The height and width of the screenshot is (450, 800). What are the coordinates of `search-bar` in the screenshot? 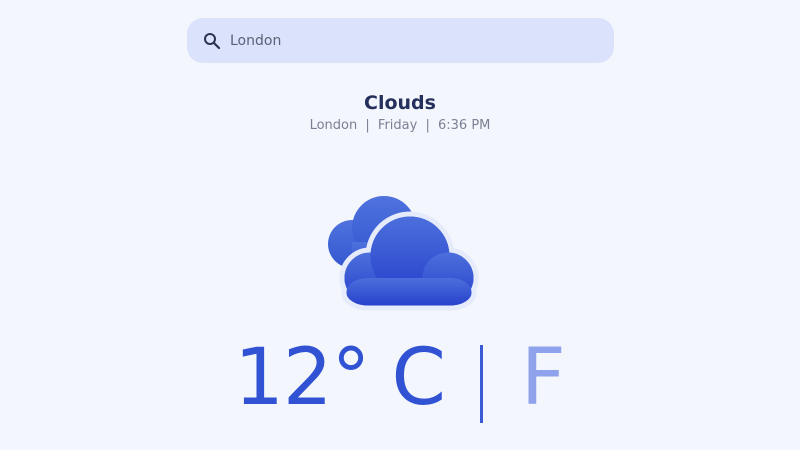 It's located at (400, 40).